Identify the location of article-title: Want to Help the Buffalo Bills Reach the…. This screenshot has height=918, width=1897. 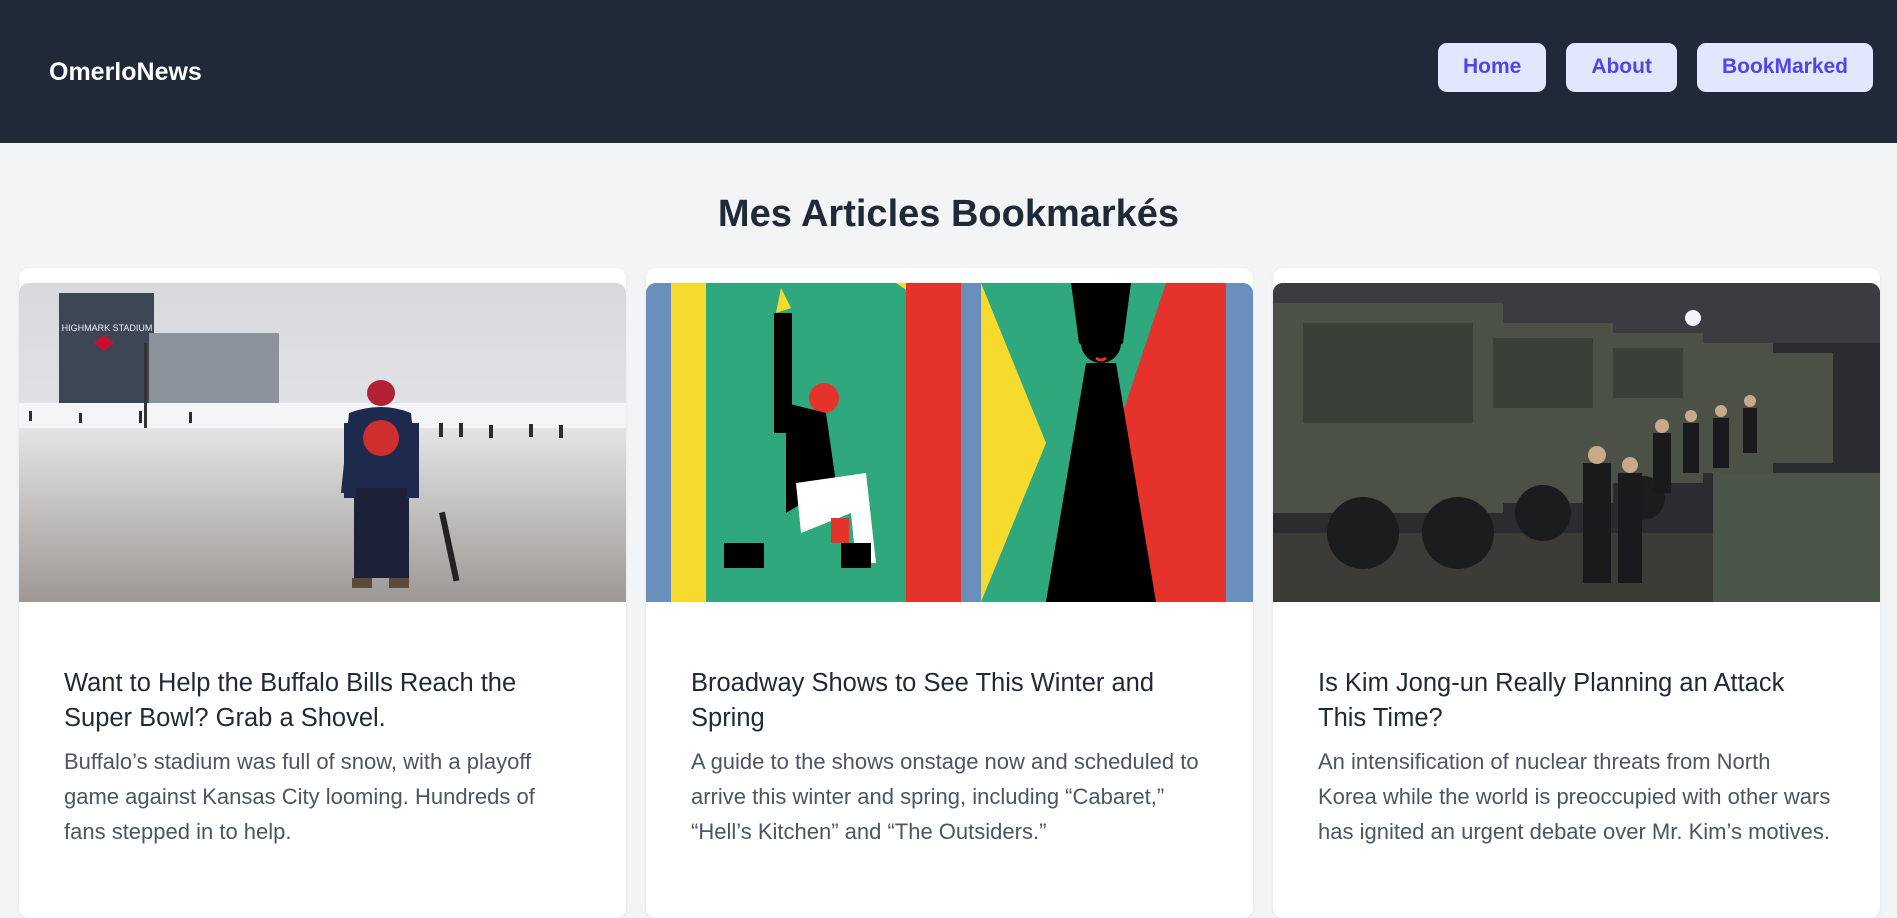
(322, 701).